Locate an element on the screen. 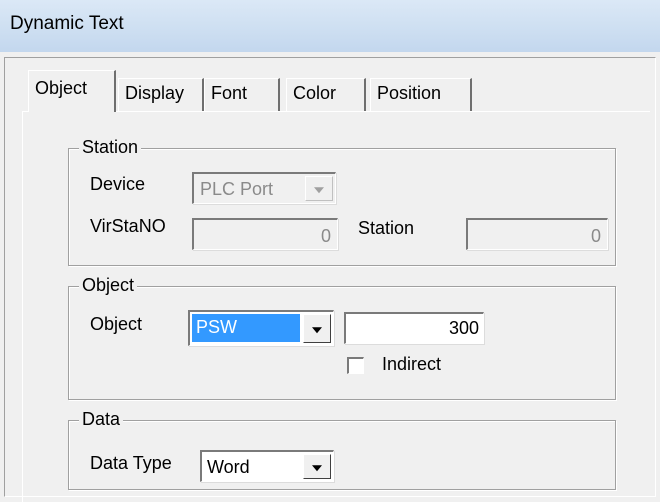  tab-color: Color is located at coordinates (326, 95).